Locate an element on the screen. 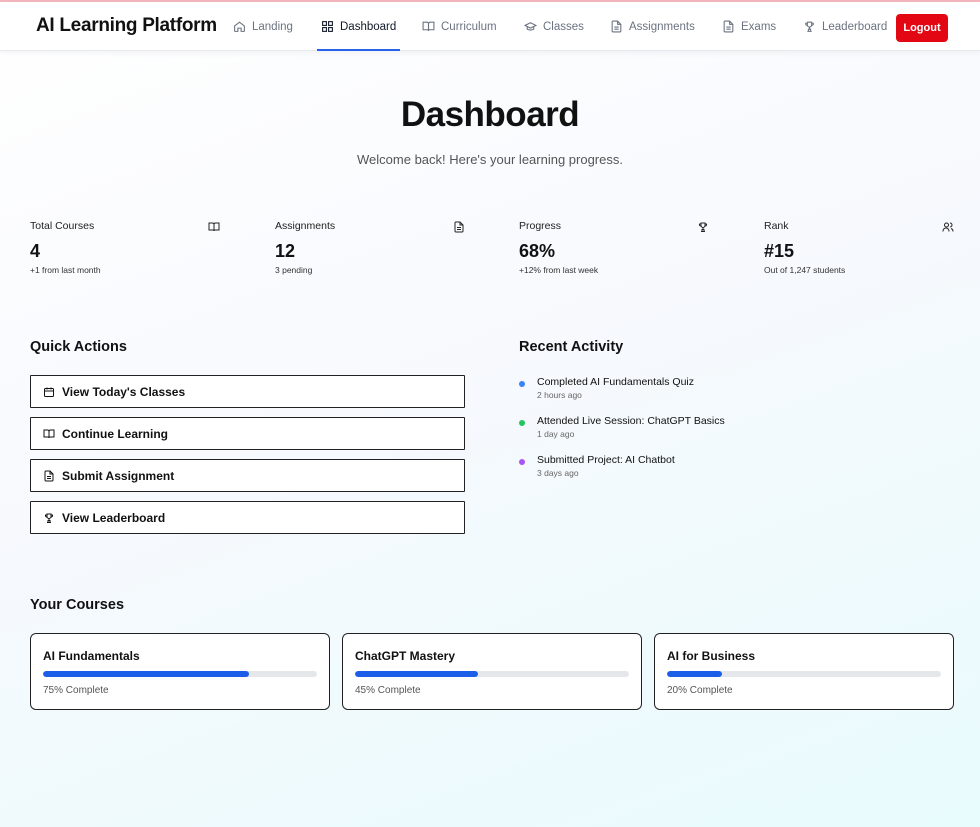  course-name: AI for Business is located at coordinates (711, 656).